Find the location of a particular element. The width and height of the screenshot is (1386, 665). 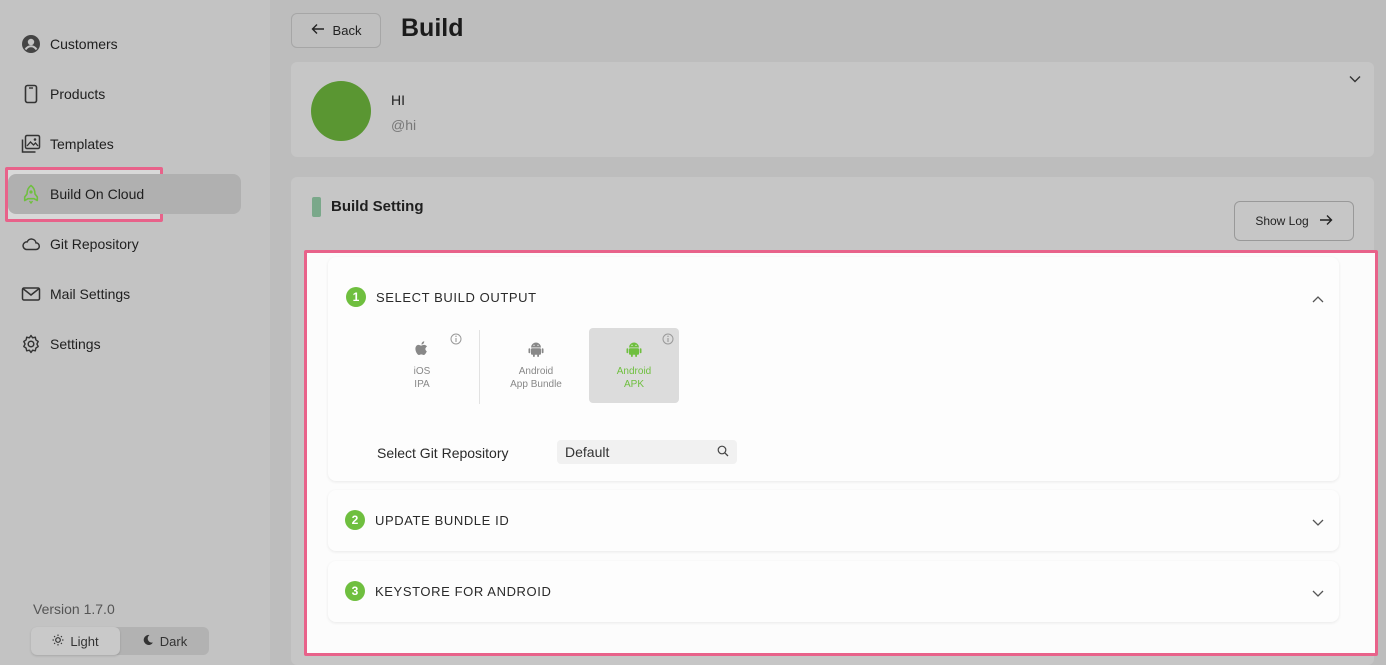

avatar is located at coordinates (341, 111).